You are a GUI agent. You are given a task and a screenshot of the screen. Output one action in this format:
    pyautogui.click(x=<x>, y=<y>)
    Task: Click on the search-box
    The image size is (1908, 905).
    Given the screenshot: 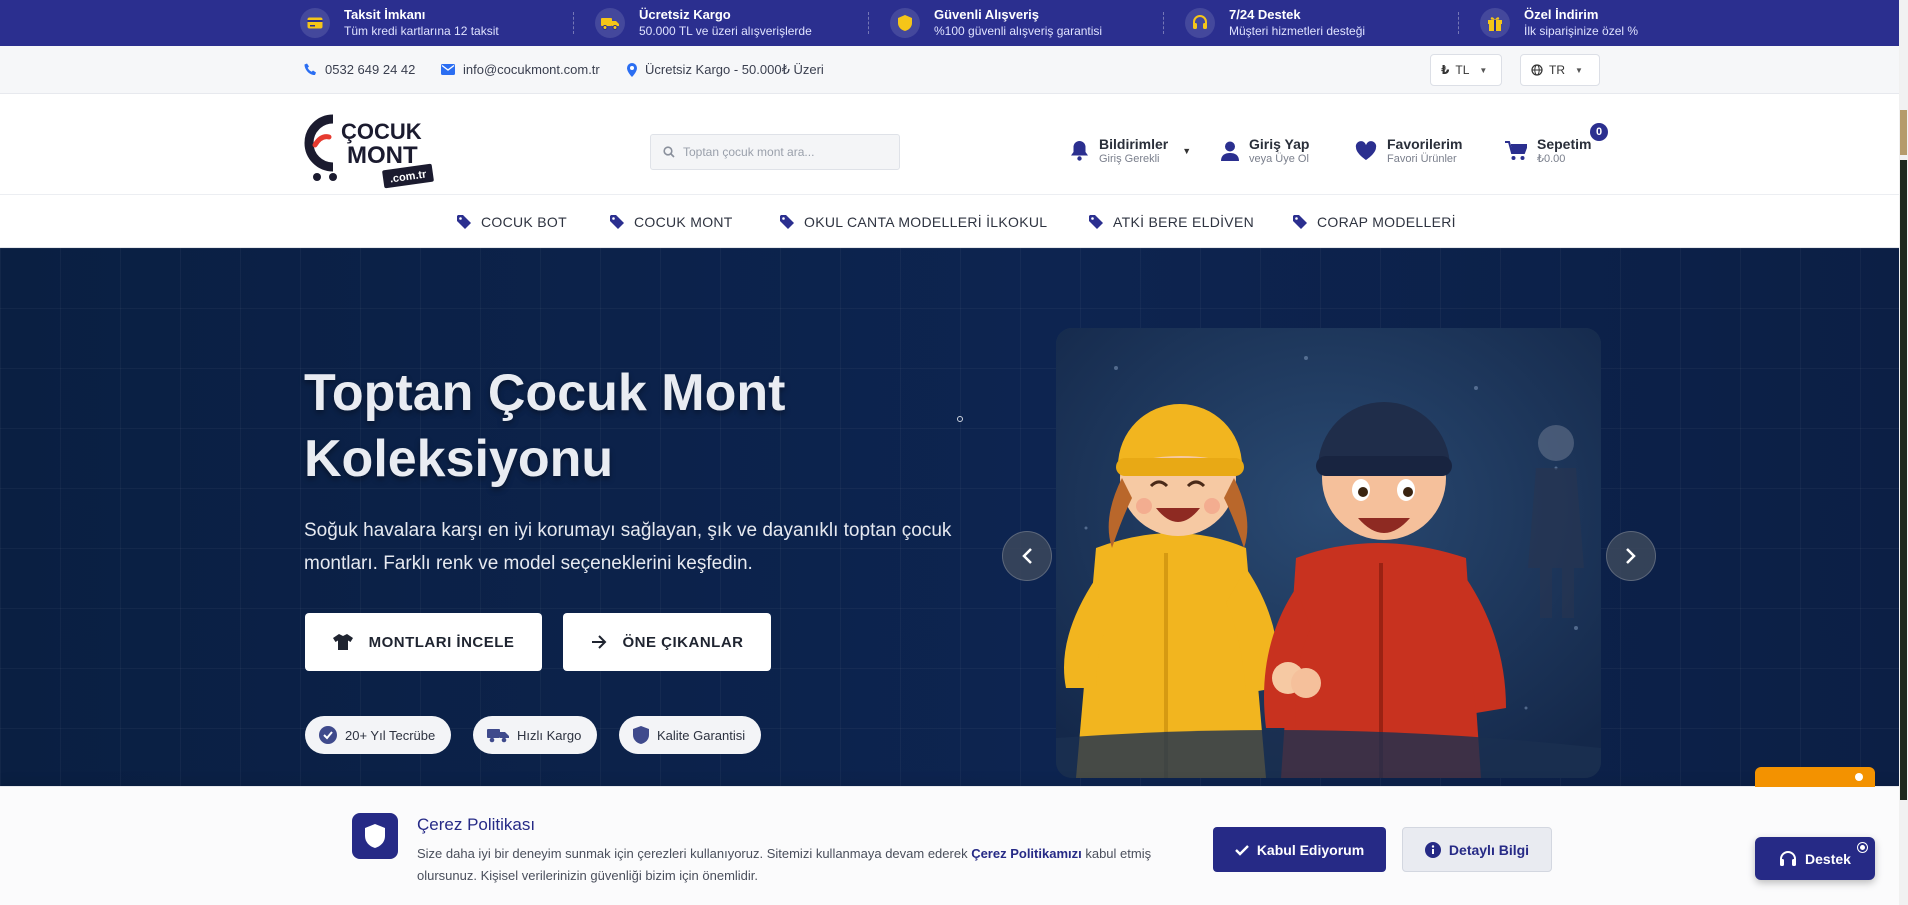 What is the action you would take?
    pyautogui.click(x=775, y=152)
    